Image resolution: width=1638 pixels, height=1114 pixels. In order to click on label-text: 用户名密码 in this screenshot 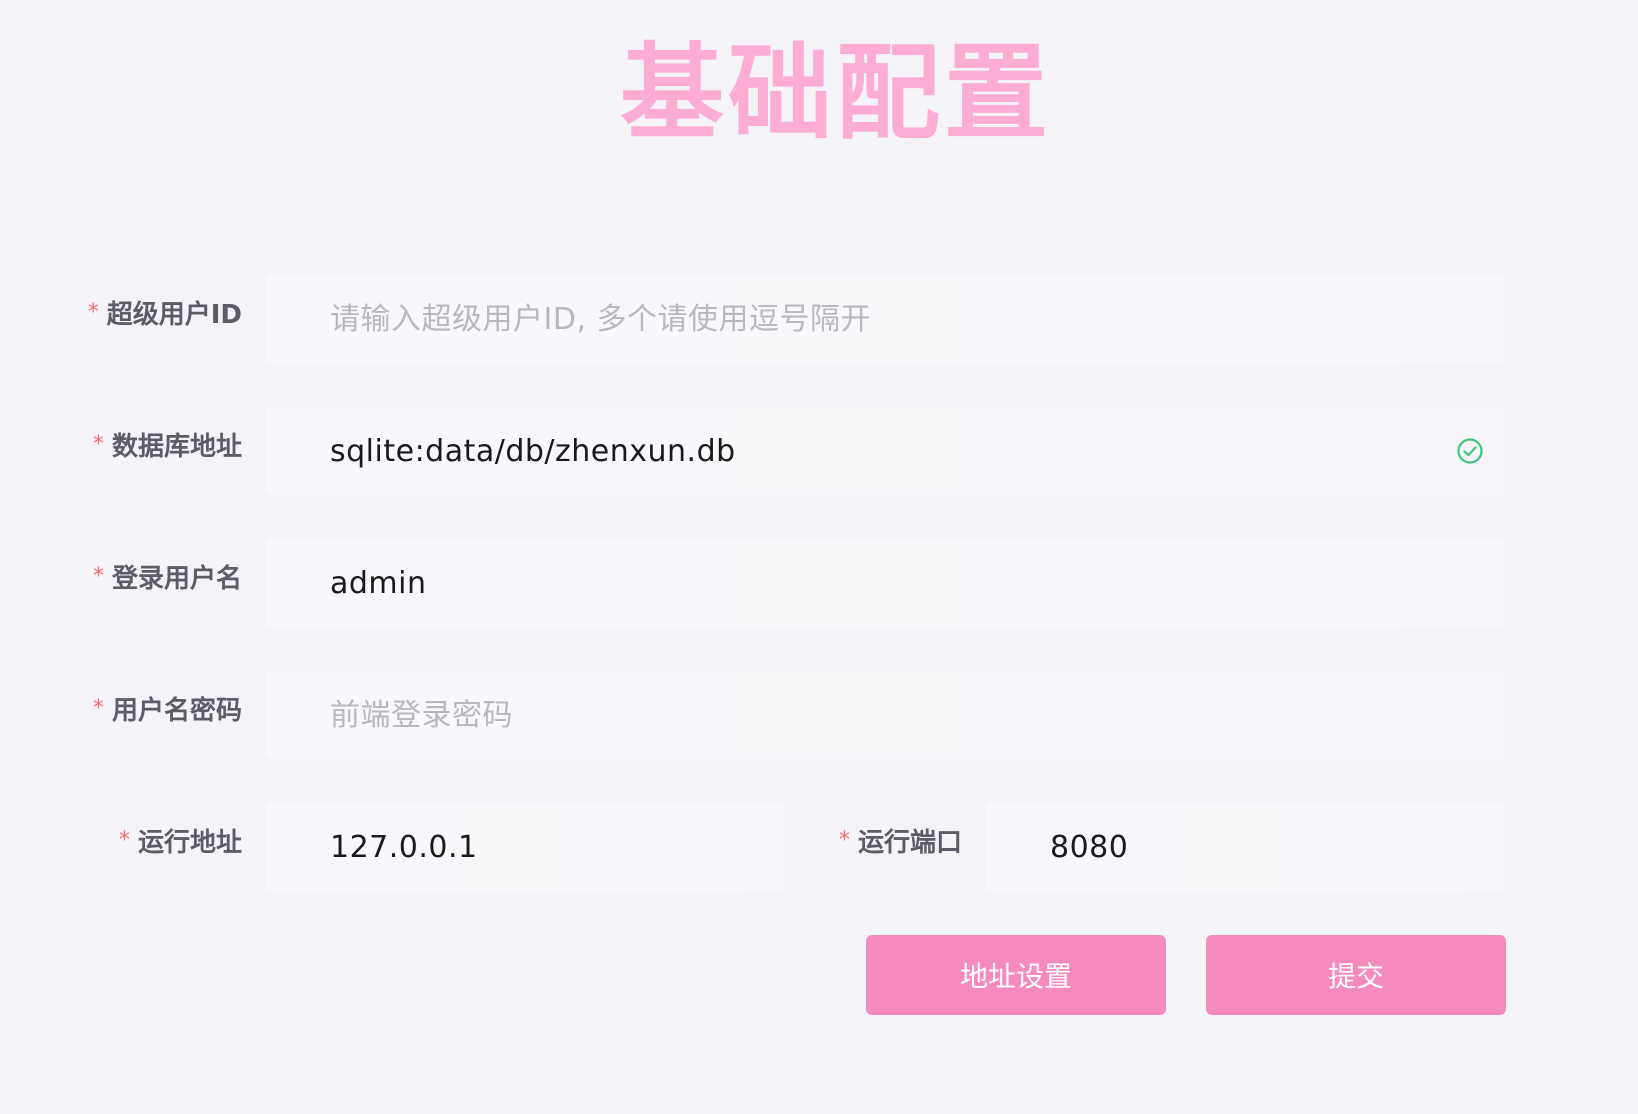, I will do `click(176, 711)`.